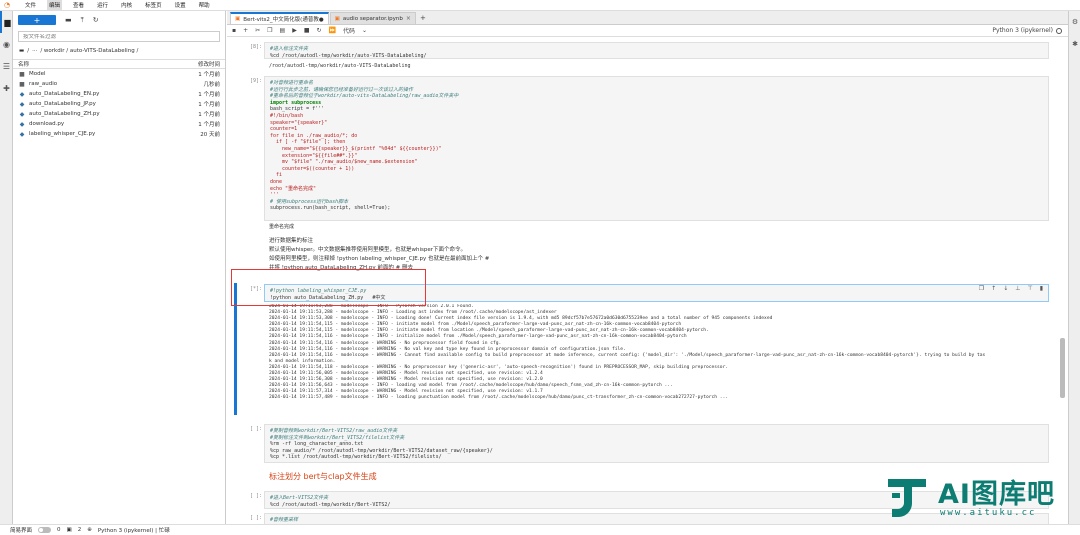 The image size is (1080, 535). I want to click on new-folder-icon: ▬, so click(68, 20).